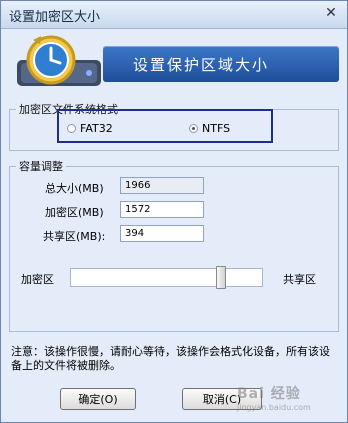  I want to click on title-bar: 设置加密区大小 ✕, so click(174, 15).